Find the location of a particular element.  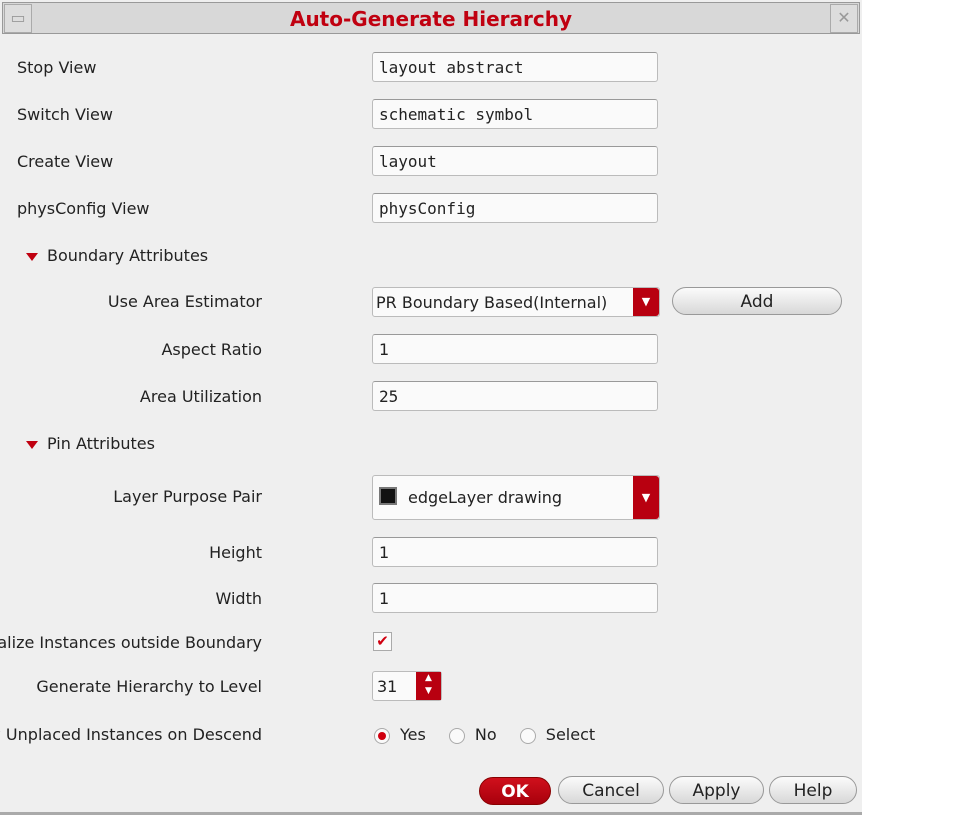

pin-attributes-toggle: Pin Attributes is located at coordinates (90, 443).